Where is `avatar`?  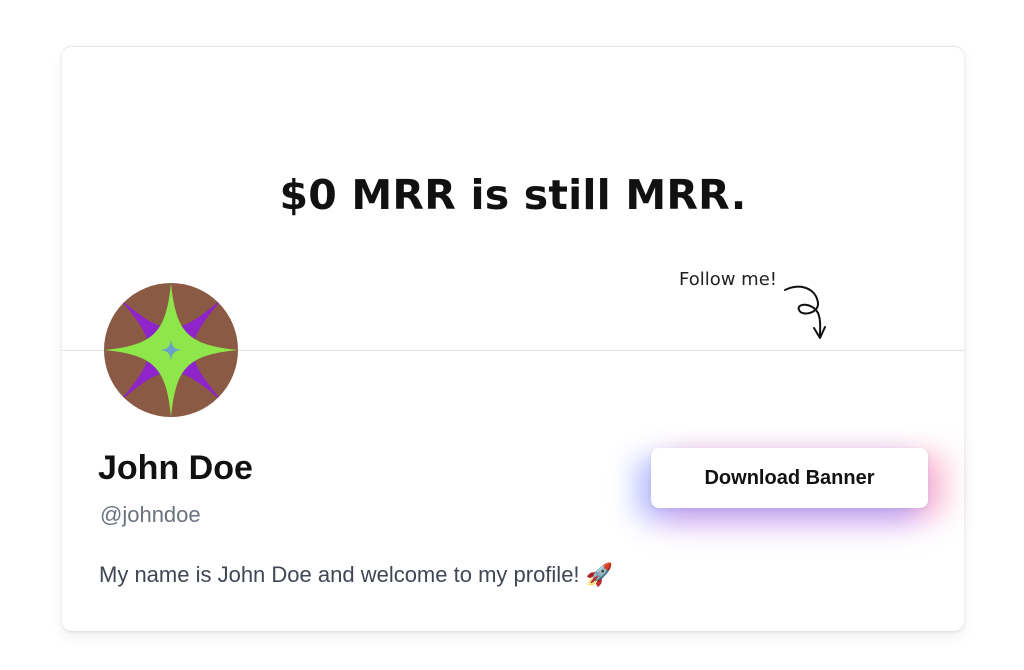 avatar is located at coordinates (171, 350).